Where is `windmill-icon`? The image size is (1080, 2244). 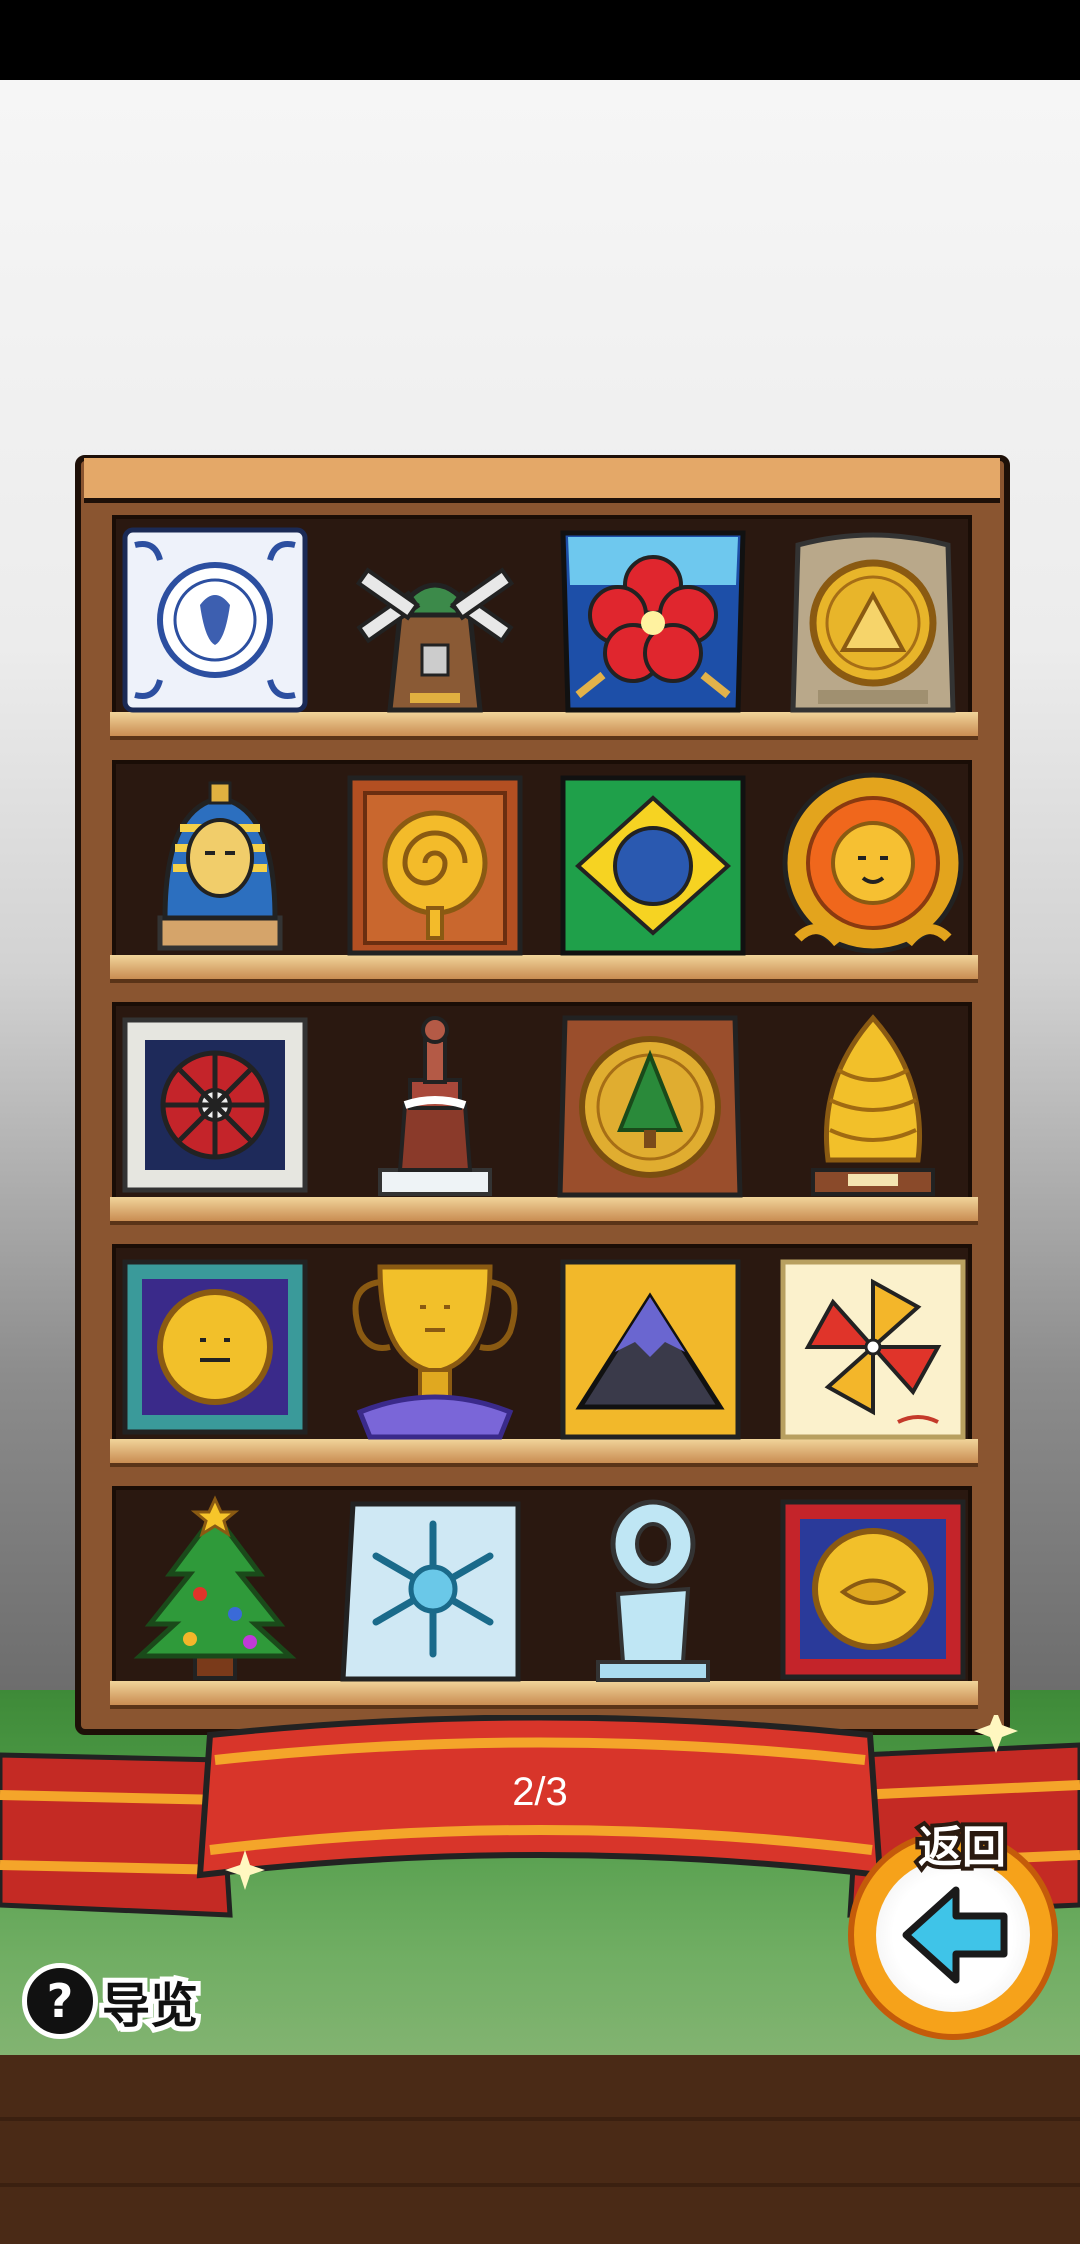
windmill-icon is located at coordinates (435, 620).